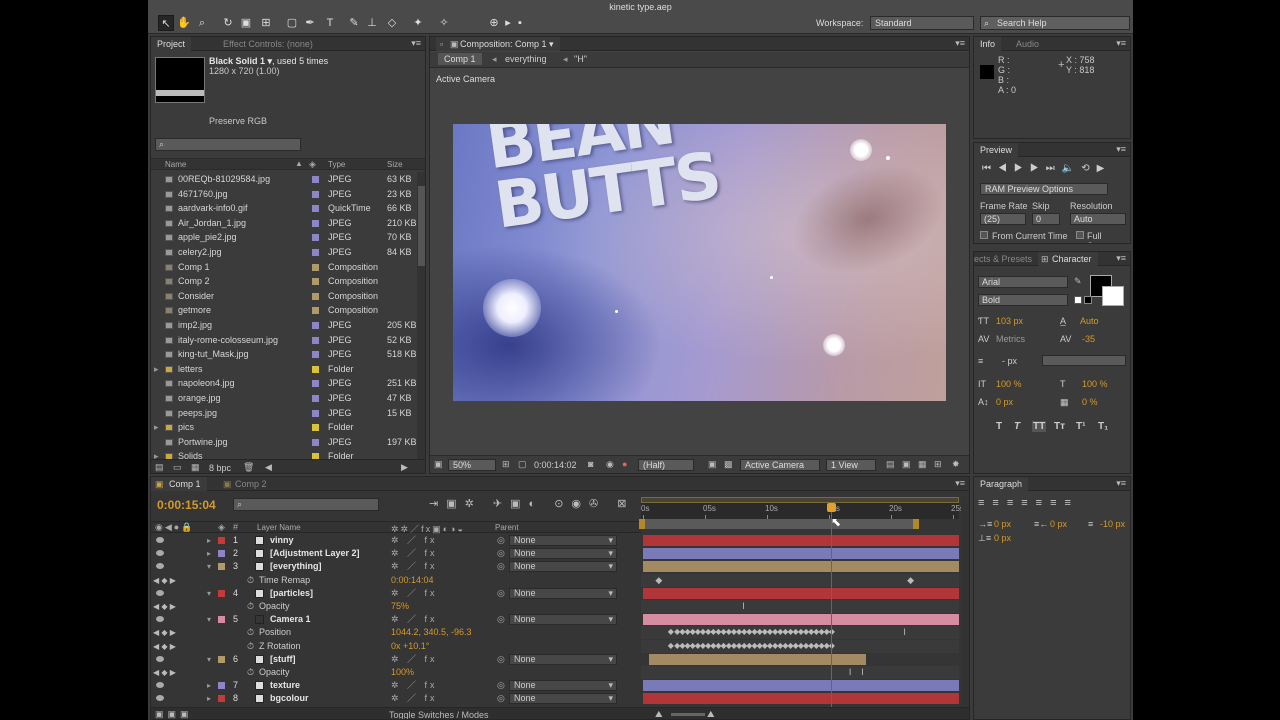 This screenshot has width=1280, height=720. What do you see at coordinates (831, 507) in the screenshot?
I see `playhead-handle` at bounding box center [831, 507].